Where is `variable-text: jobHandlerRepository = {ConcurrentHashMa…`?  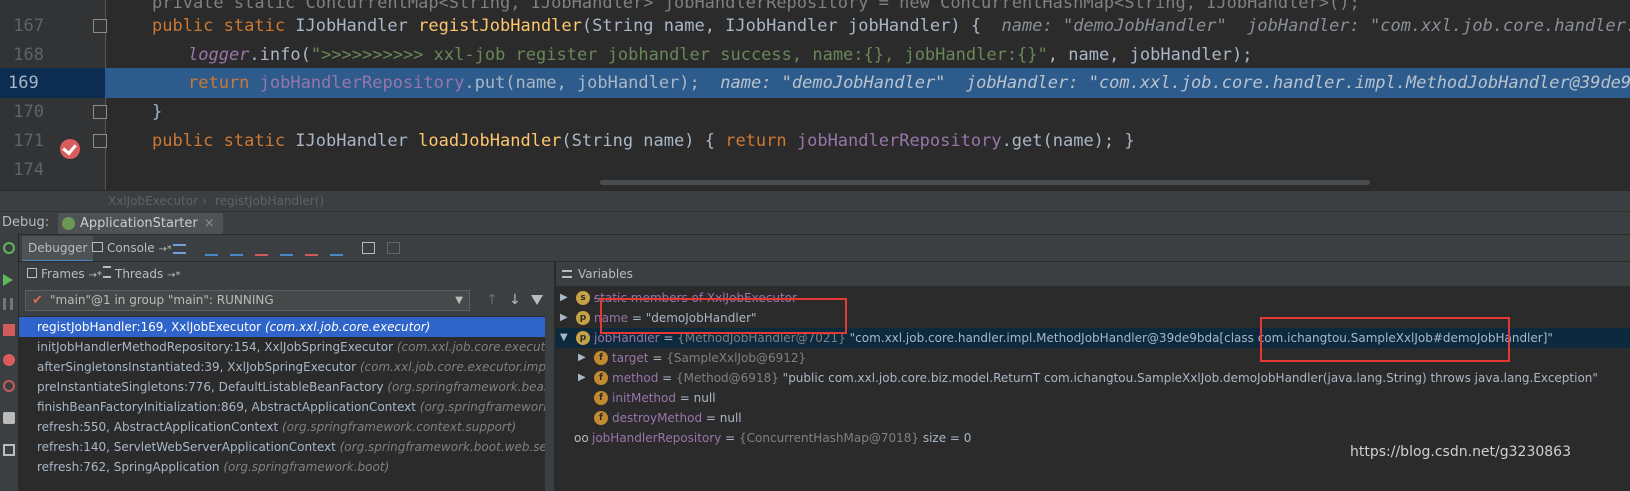 variable-text: jobHandlerRepository = {ConcurrentHashMa… is located at coordinates (781, 438).